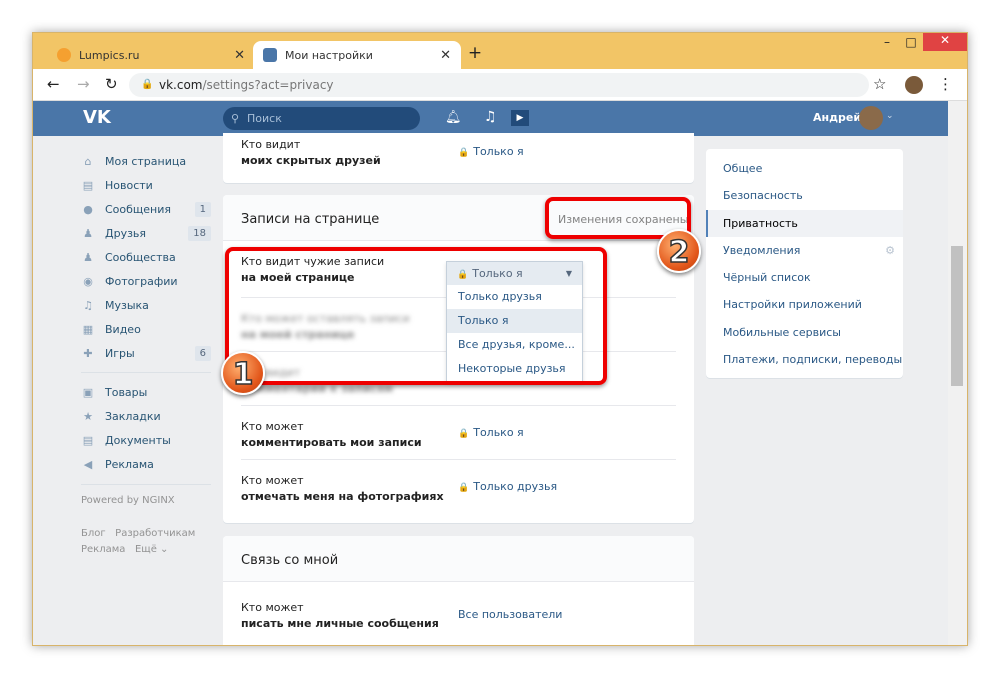 The image size is (1000, 679). Describe the element at coordinates (342, 488) in the screenshot. I see `row-question: Кто может отмечать меня на фотографиях` at that location.